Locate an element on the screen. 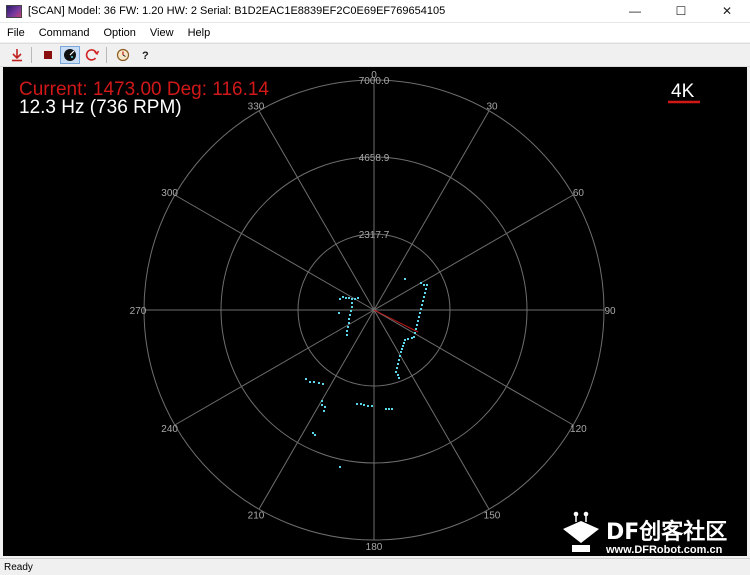  refresh-button is located at coordinates (92, 55).